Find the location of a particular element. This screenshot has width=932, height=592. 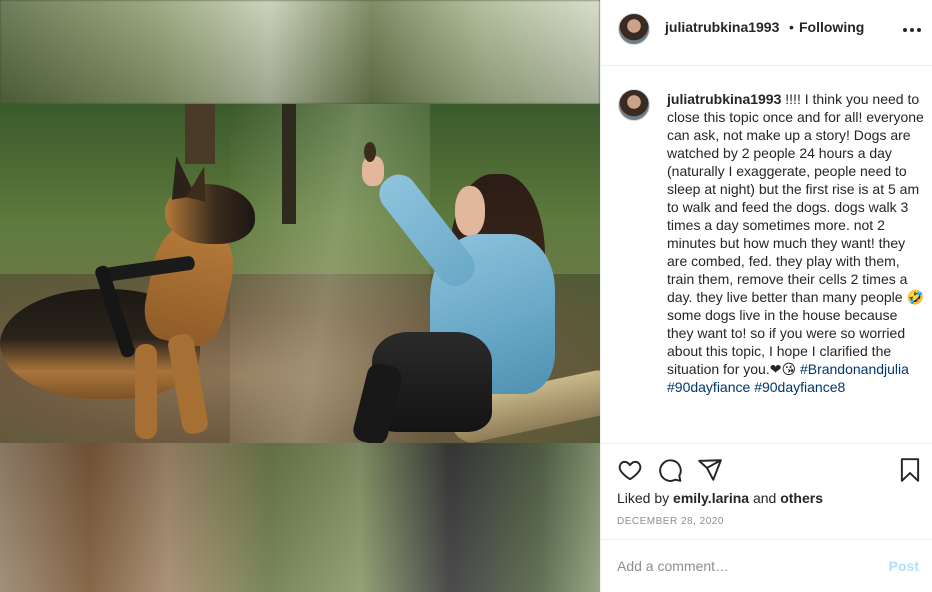

post-actions-bar is located at coordinates (766, 469).